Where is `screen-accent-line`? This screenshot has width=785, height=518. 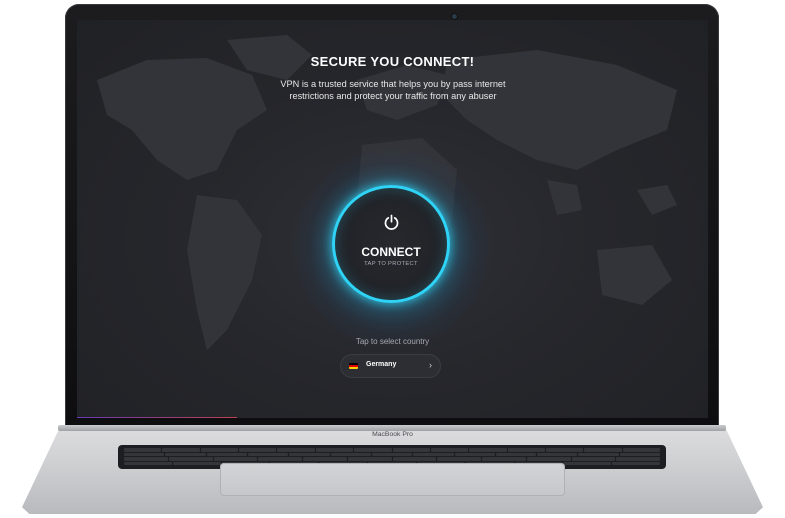 screen-accent-line is located at coordinates (157, 417).